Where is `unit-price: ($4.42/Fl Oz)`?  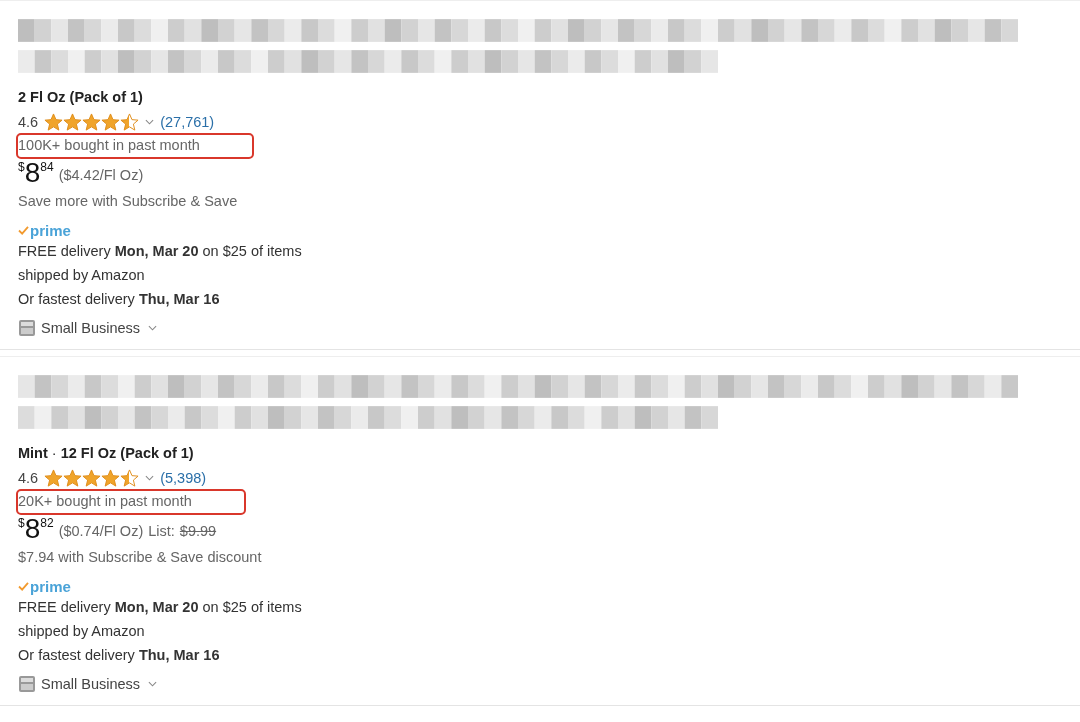 unit-price: ($4.42/Fl Oz) is located at coordinates (101, 175).